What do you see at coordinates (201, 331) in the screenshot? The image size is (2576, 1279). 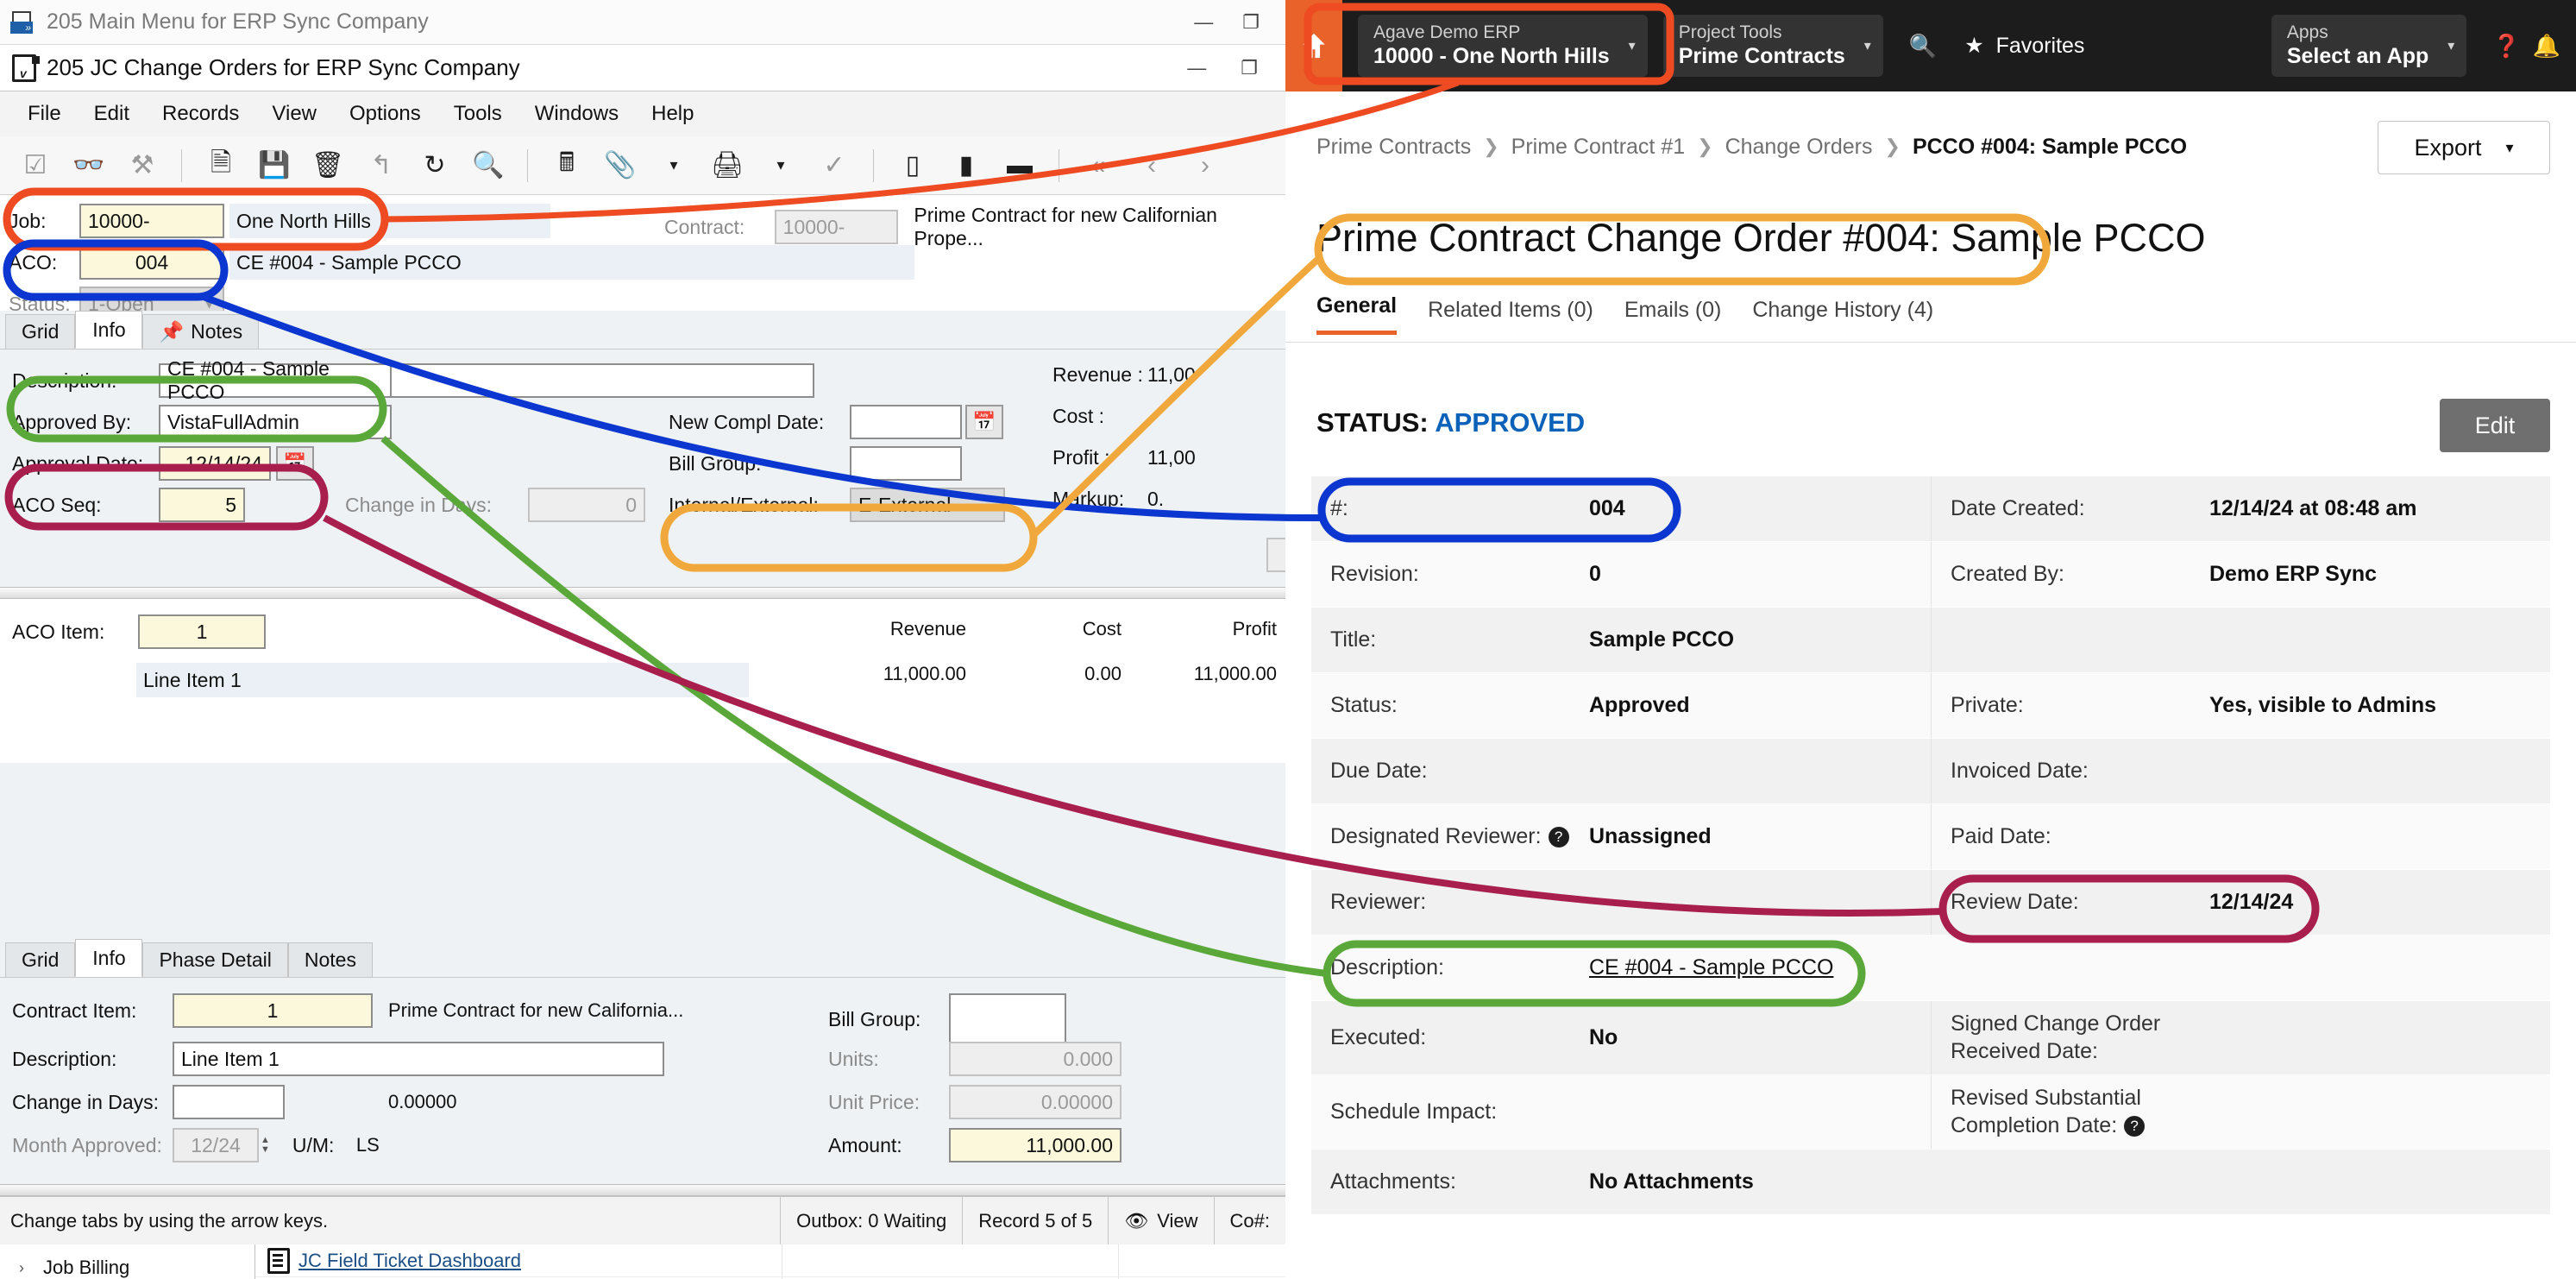 I see `tab-notes: 📌 Notes` at bounding box center [201, 331].